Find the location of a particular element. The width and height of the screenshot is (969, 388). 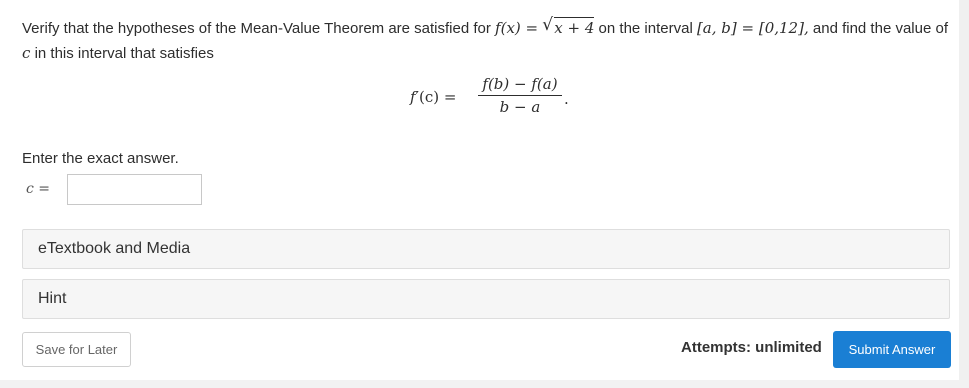

submit-answer-button: Submit Answer is located at coordinates (892, 349).